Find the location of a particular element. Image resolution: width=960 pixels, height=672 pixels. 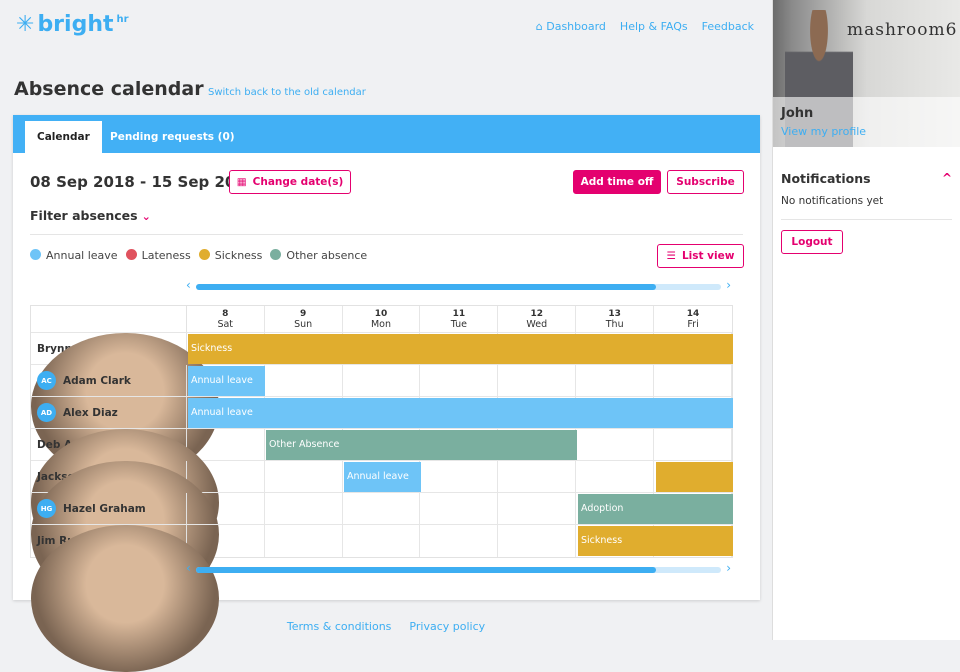

privacy-link: Privacy policy is located at coordinates (447, 626).